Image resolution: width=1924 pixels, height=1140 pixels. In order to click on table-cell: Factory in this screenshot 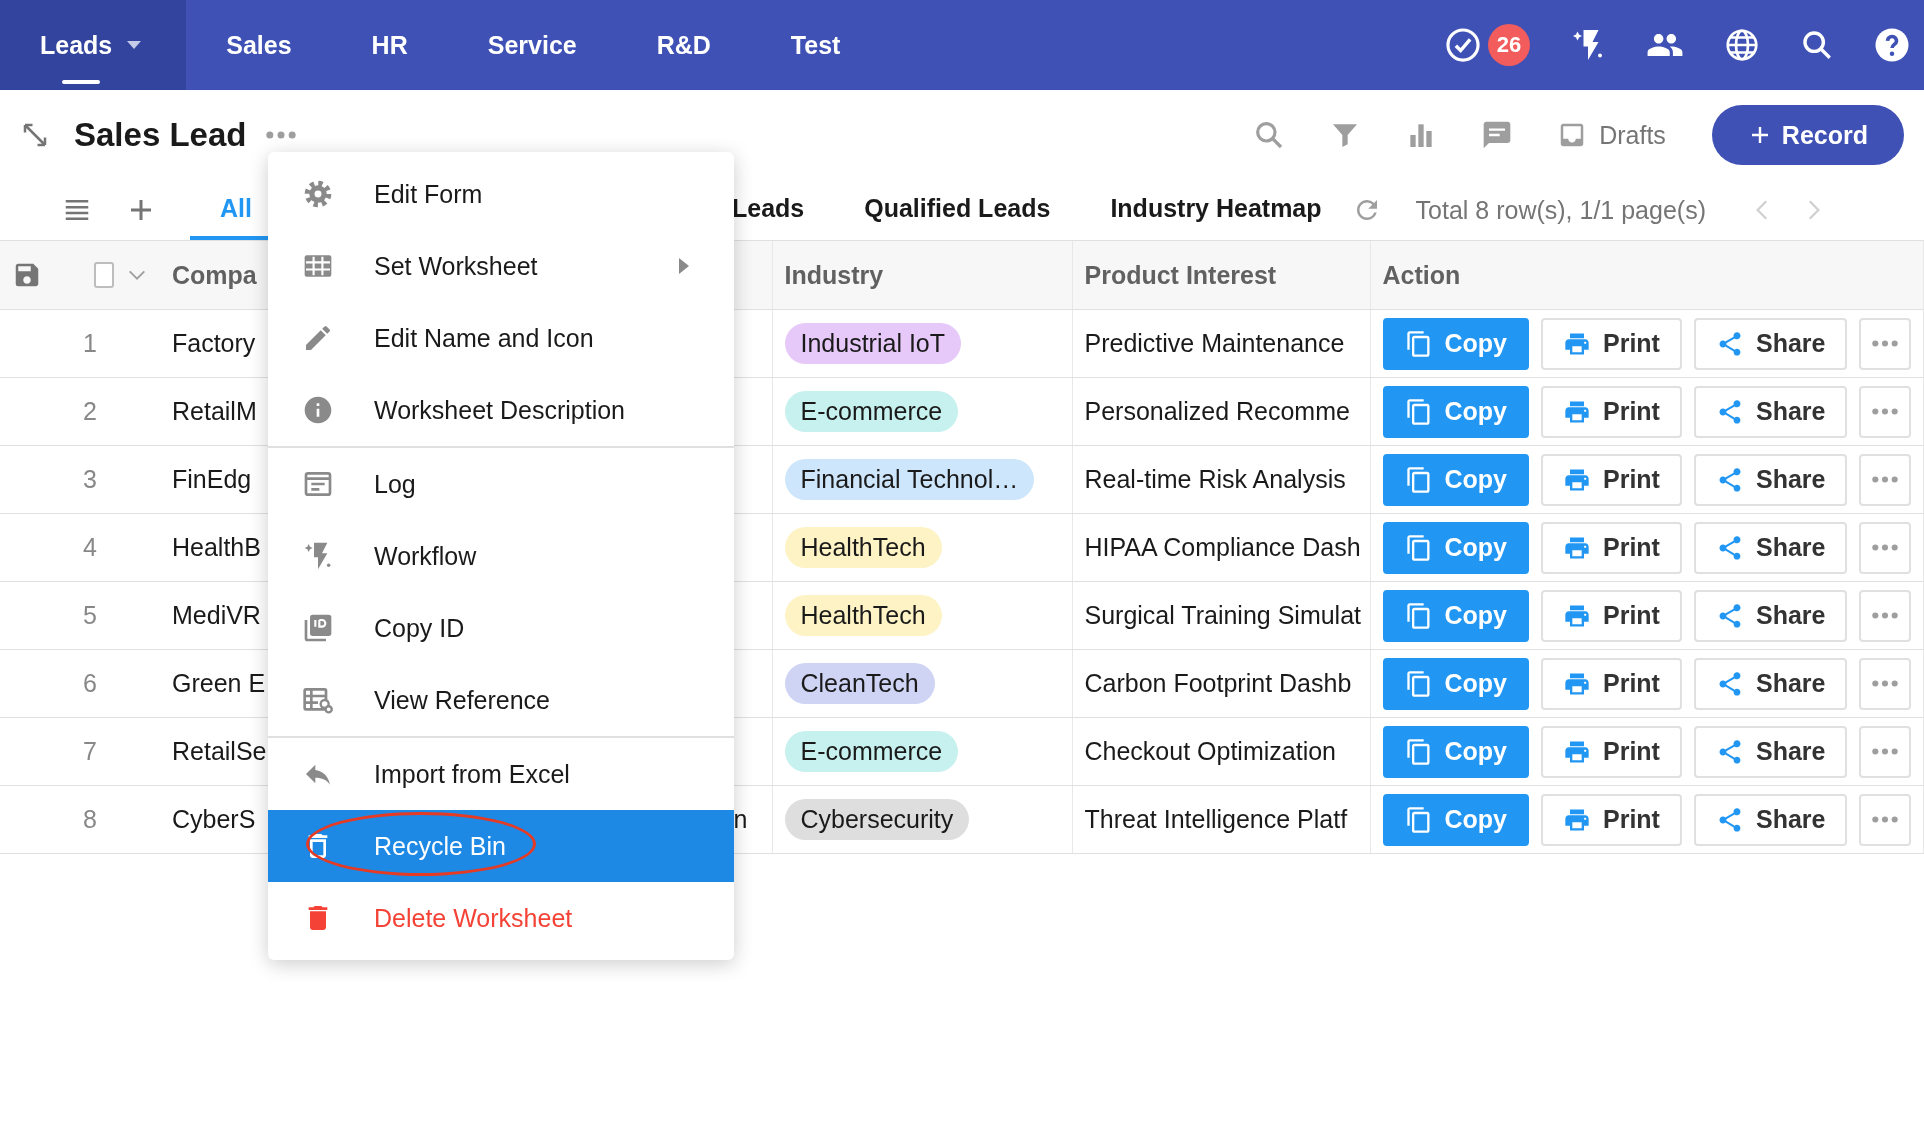, I will do `click(214, 343)`.